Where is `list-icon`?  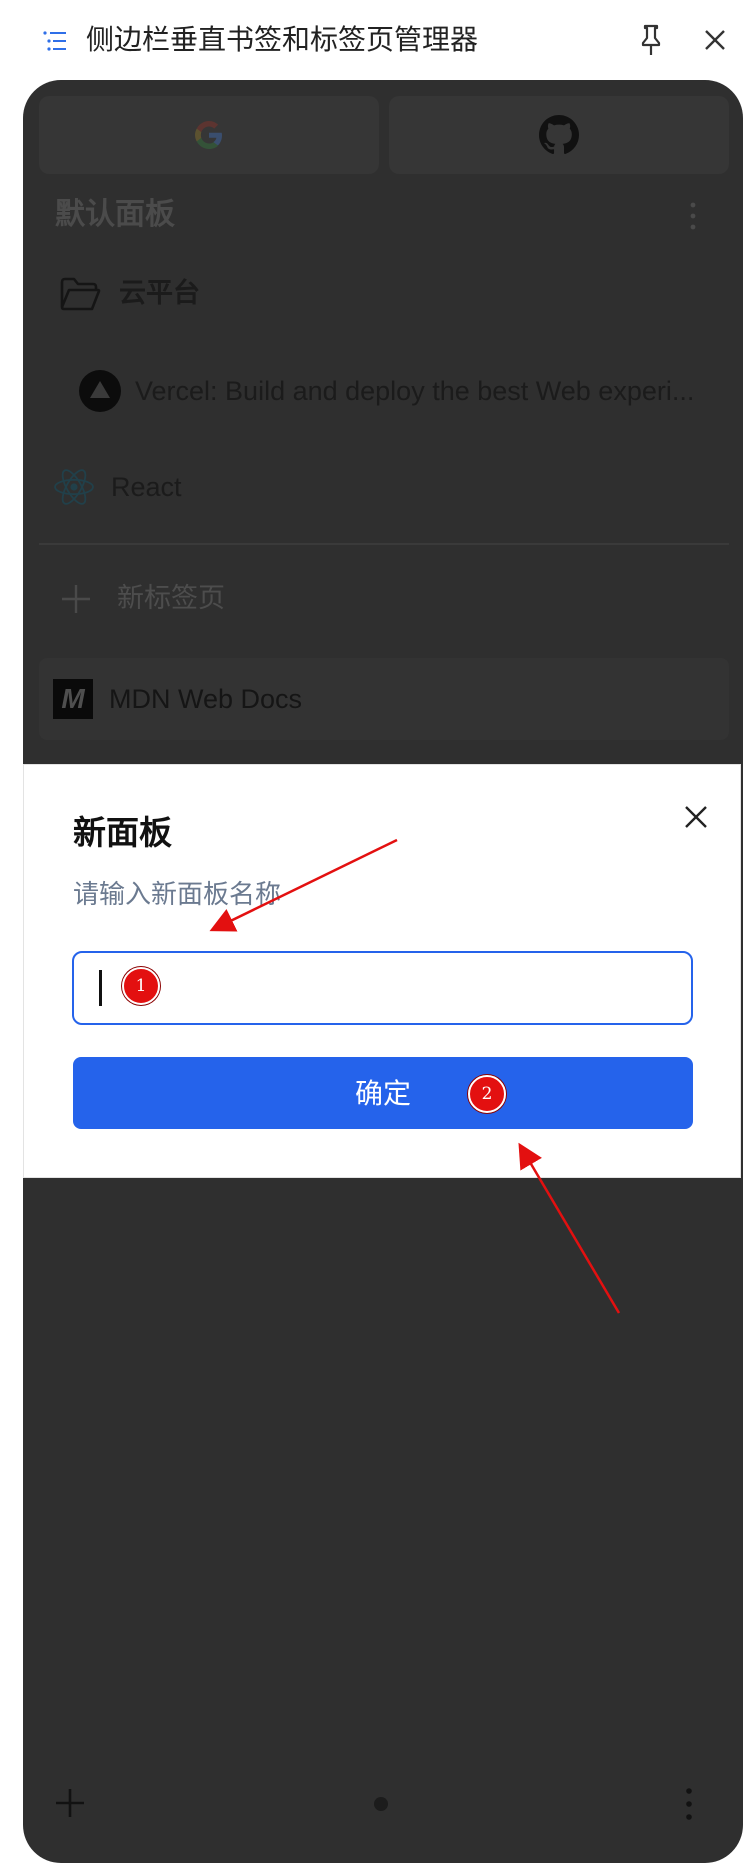 list-icon is located at coordinates (54, 41).